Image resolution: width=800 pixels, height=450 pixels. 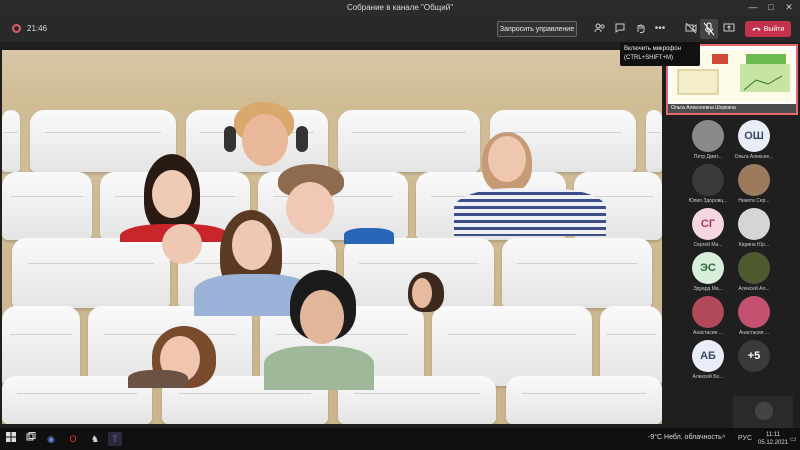 What do you see at coordinates (400, 29) in the screenshot?
I see `meeting-toolbar: 21:46 Запросить управление ••• Выйти` at bounding box center [400, 29].